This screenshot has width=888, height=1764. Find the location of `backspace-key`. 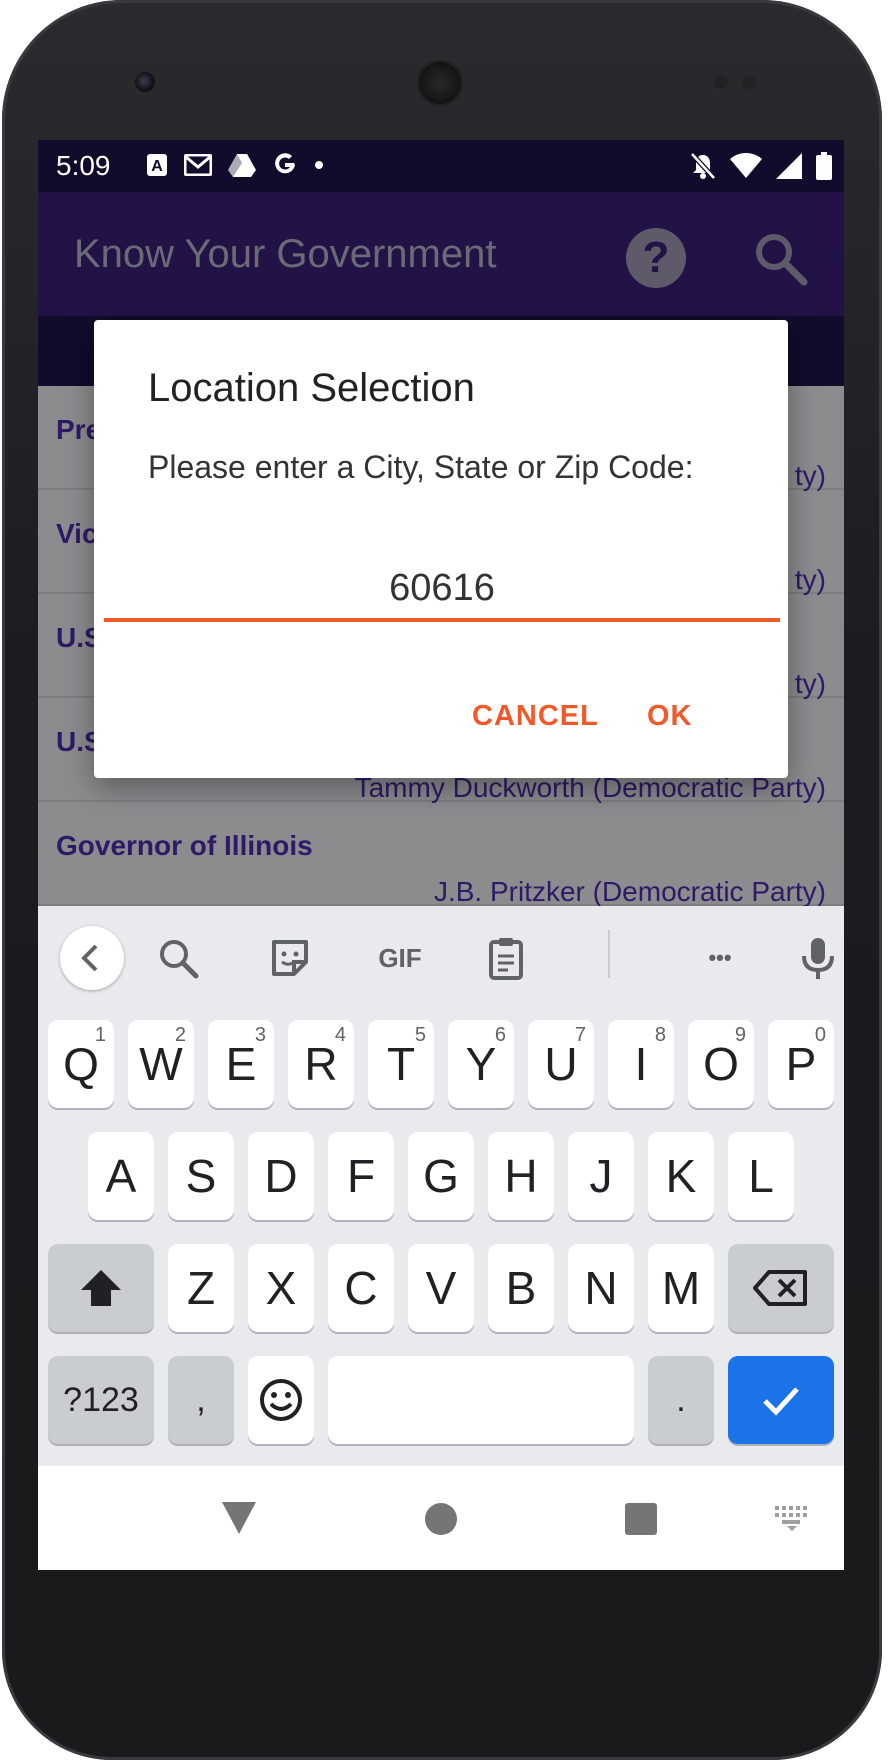

backspace-key is located at coordinates (781, 1288).